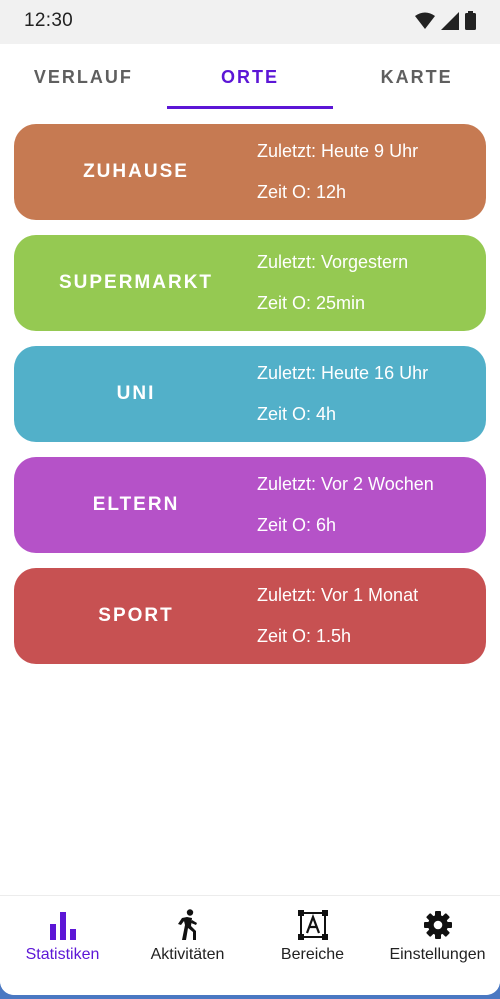  Describe the element at coordinates (136, 393) in the screenshot. I see `place-name: UNI` at that location.